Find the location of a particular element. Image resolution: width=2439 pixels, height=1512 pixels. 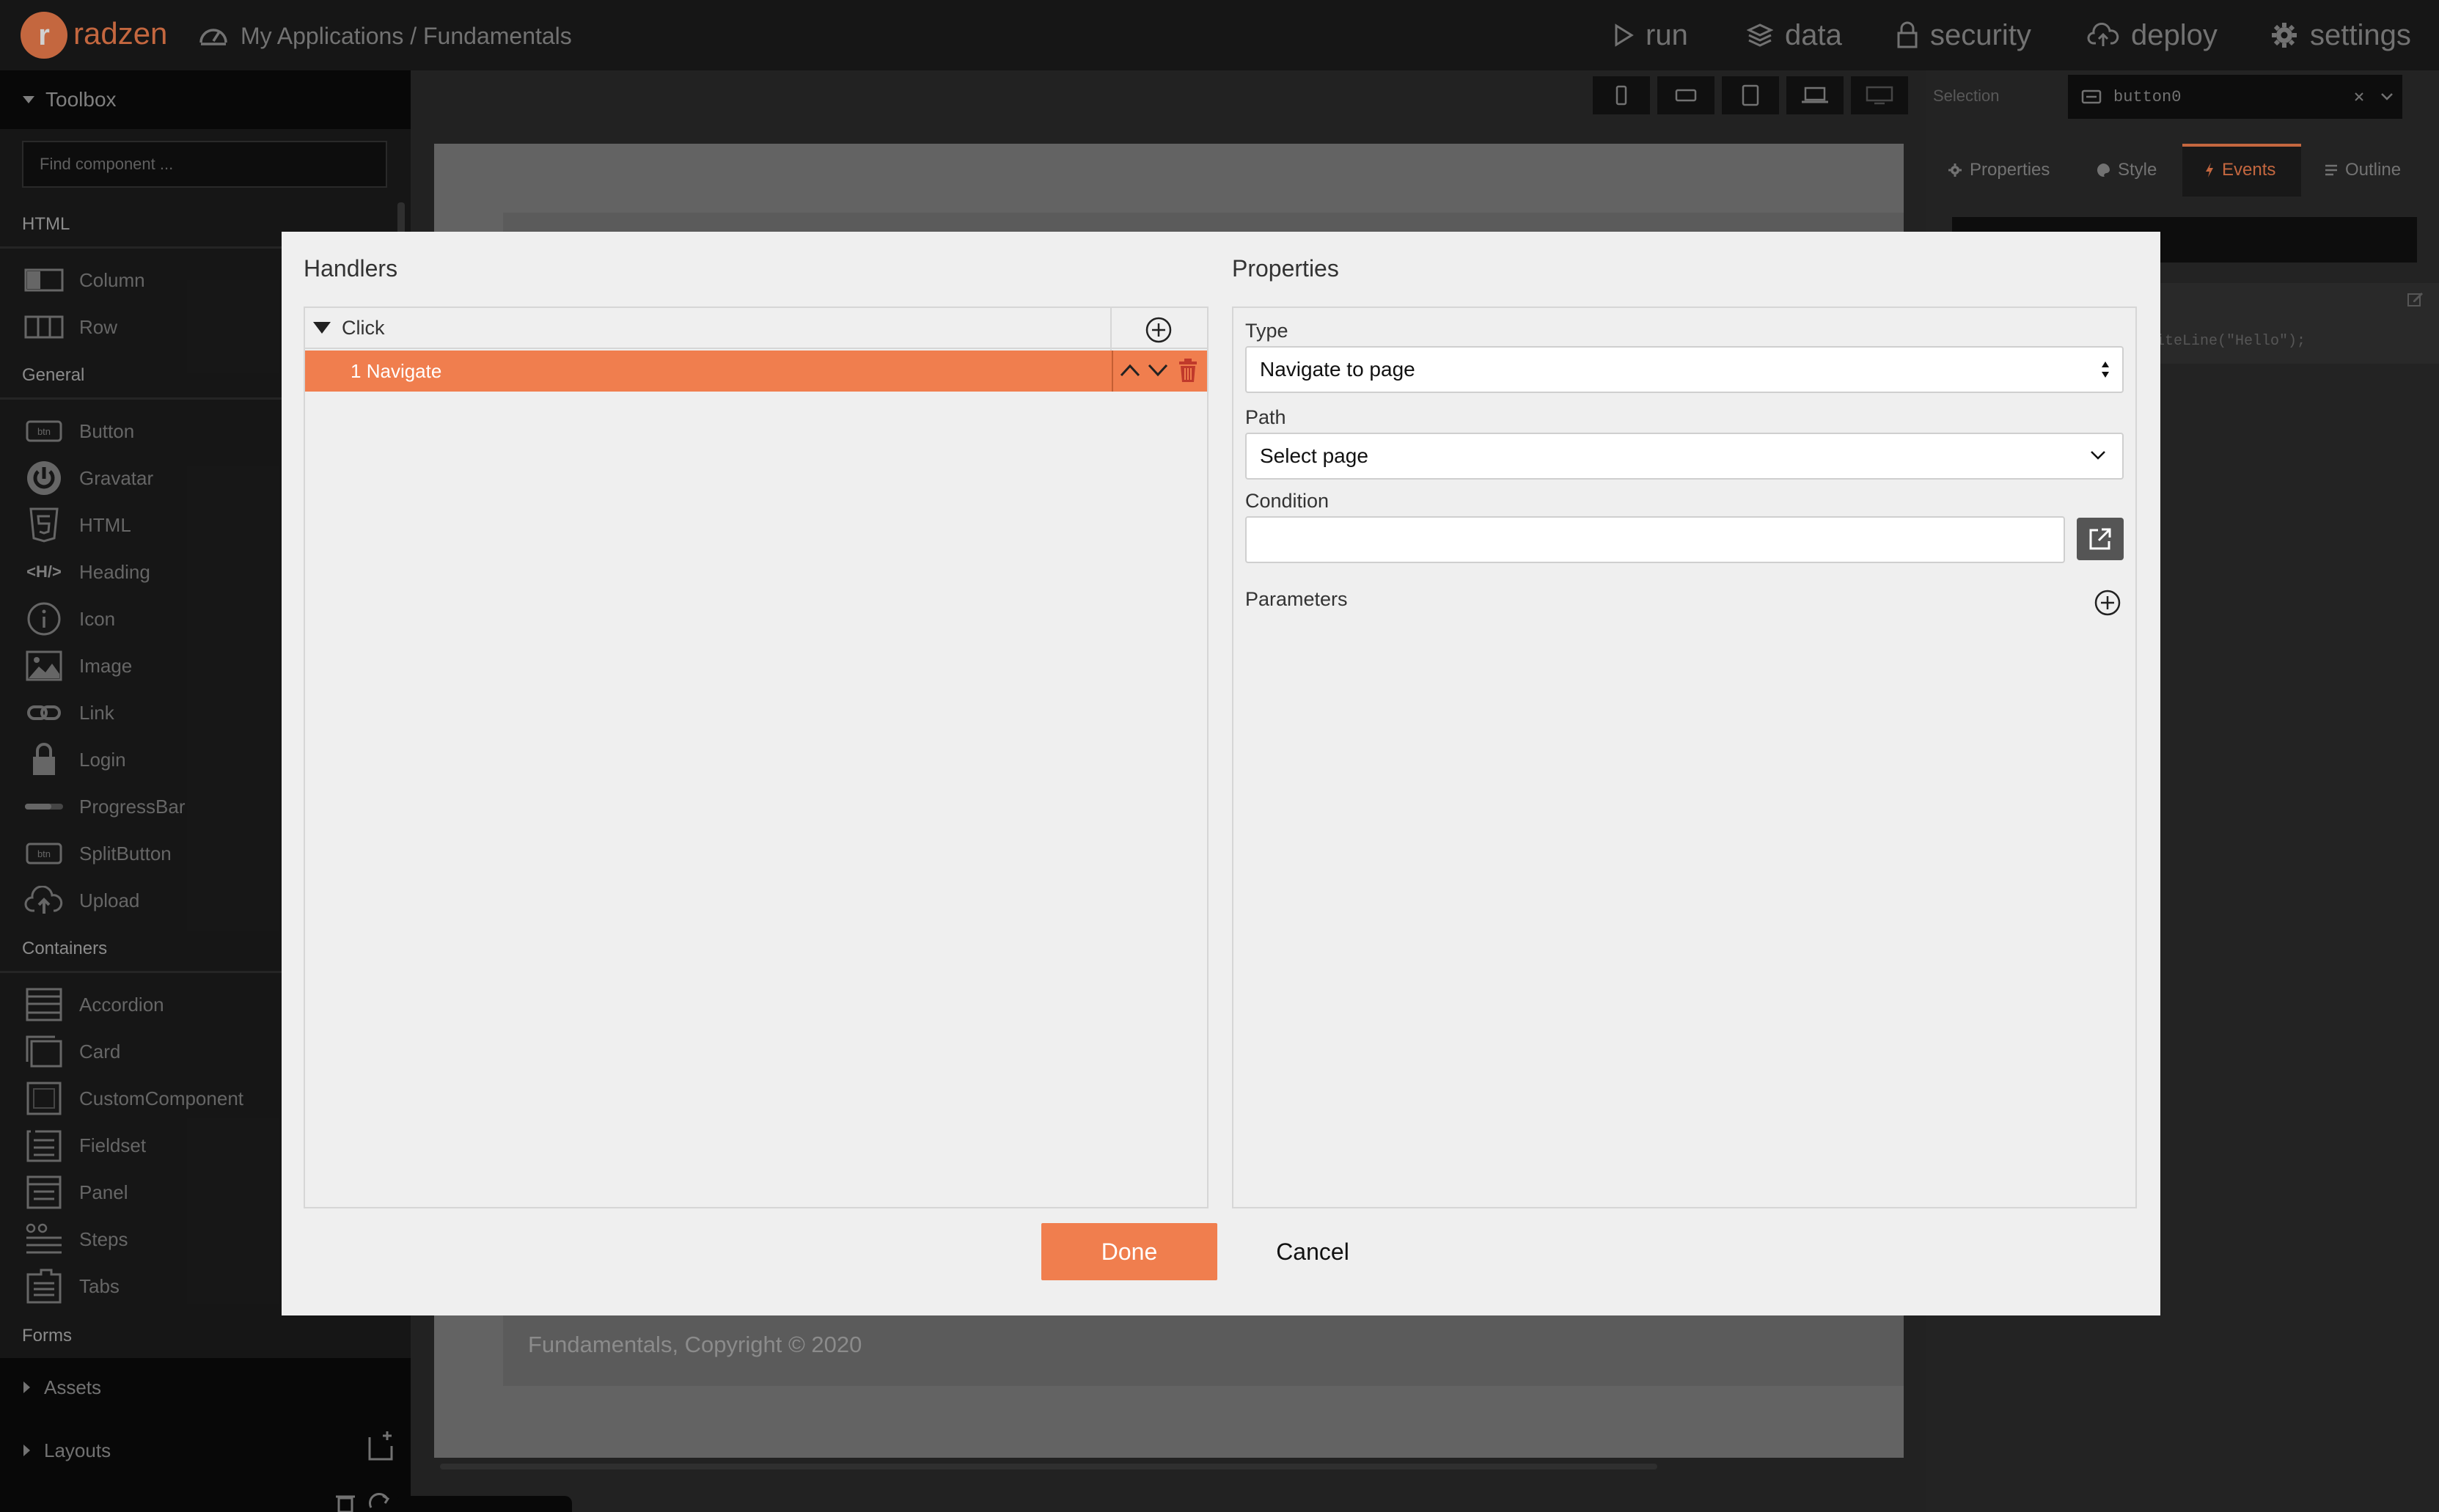

parameters-label: Parameters is located at coordinates (1296, 599).